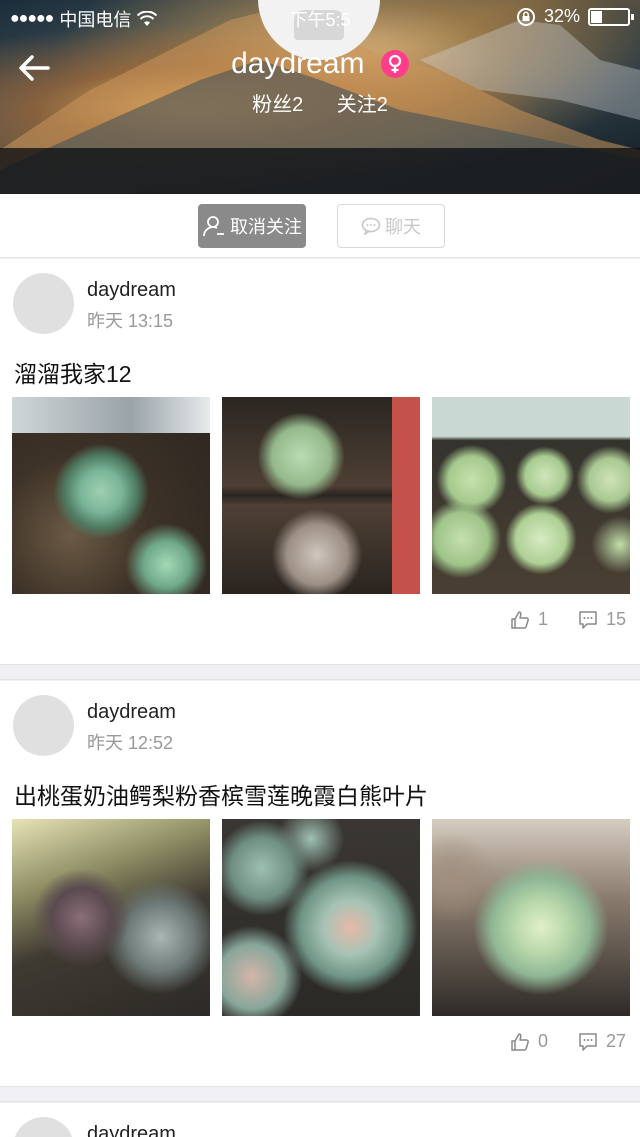  Describe the element at coordinates (403, 227) in the screenshot. I see `chat-label: 聊天` at that location.